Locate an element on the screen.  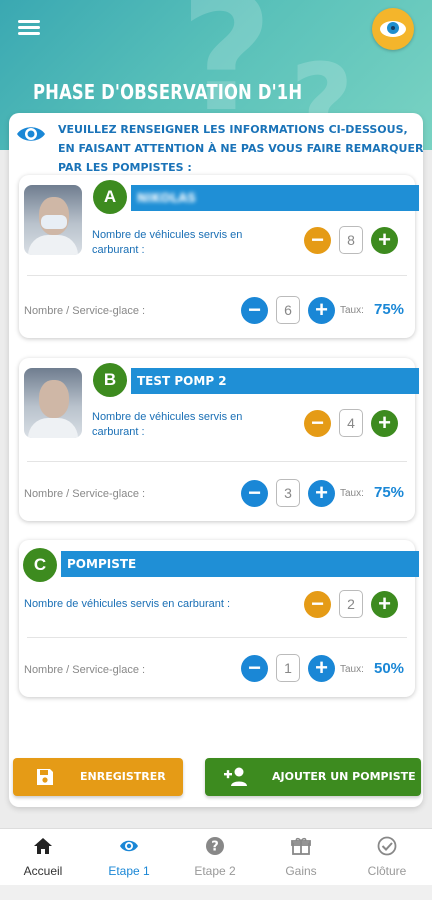
attendant-name-bar: TEST POMP 2 is located at coordinates (275, 381).